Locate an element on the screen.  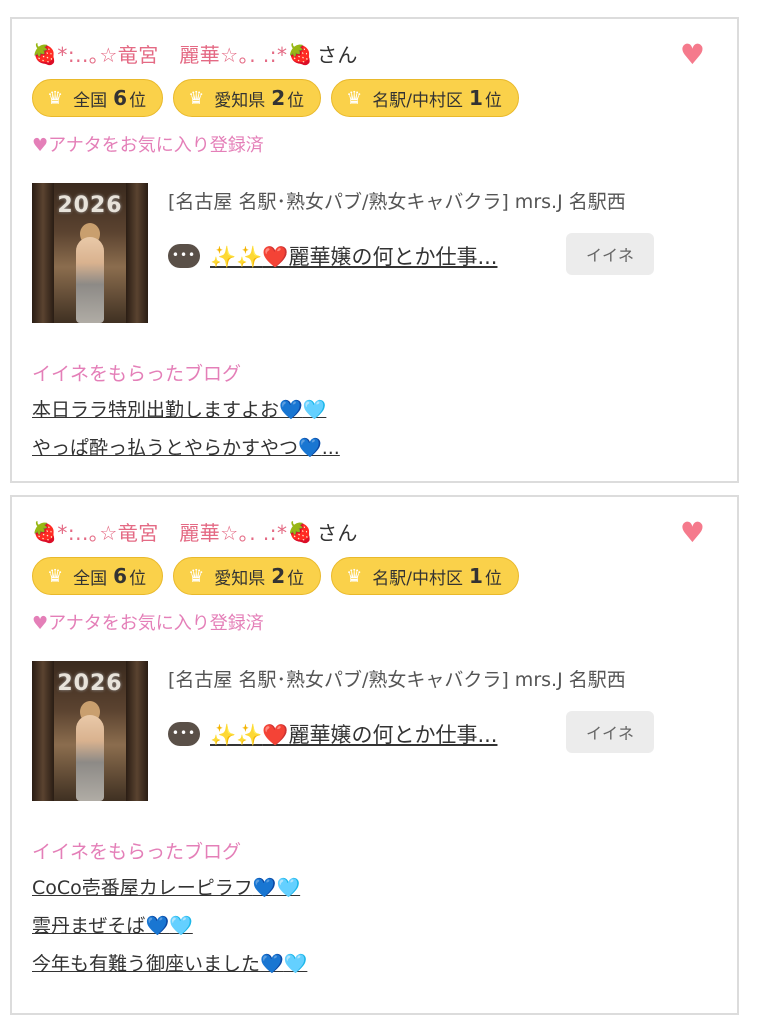
blog-link: 本日ララ特別出勤しますよお💙🩵 is located at coordinates (186, 414).